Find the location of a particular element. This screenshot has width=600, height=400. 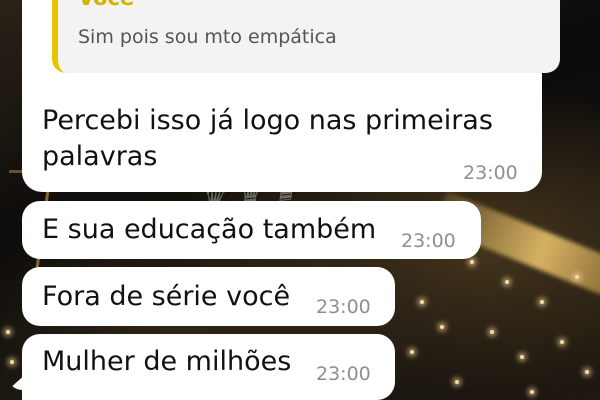

quoted-text: Sim pois sou mto empática is located at coordinates (207, 37).